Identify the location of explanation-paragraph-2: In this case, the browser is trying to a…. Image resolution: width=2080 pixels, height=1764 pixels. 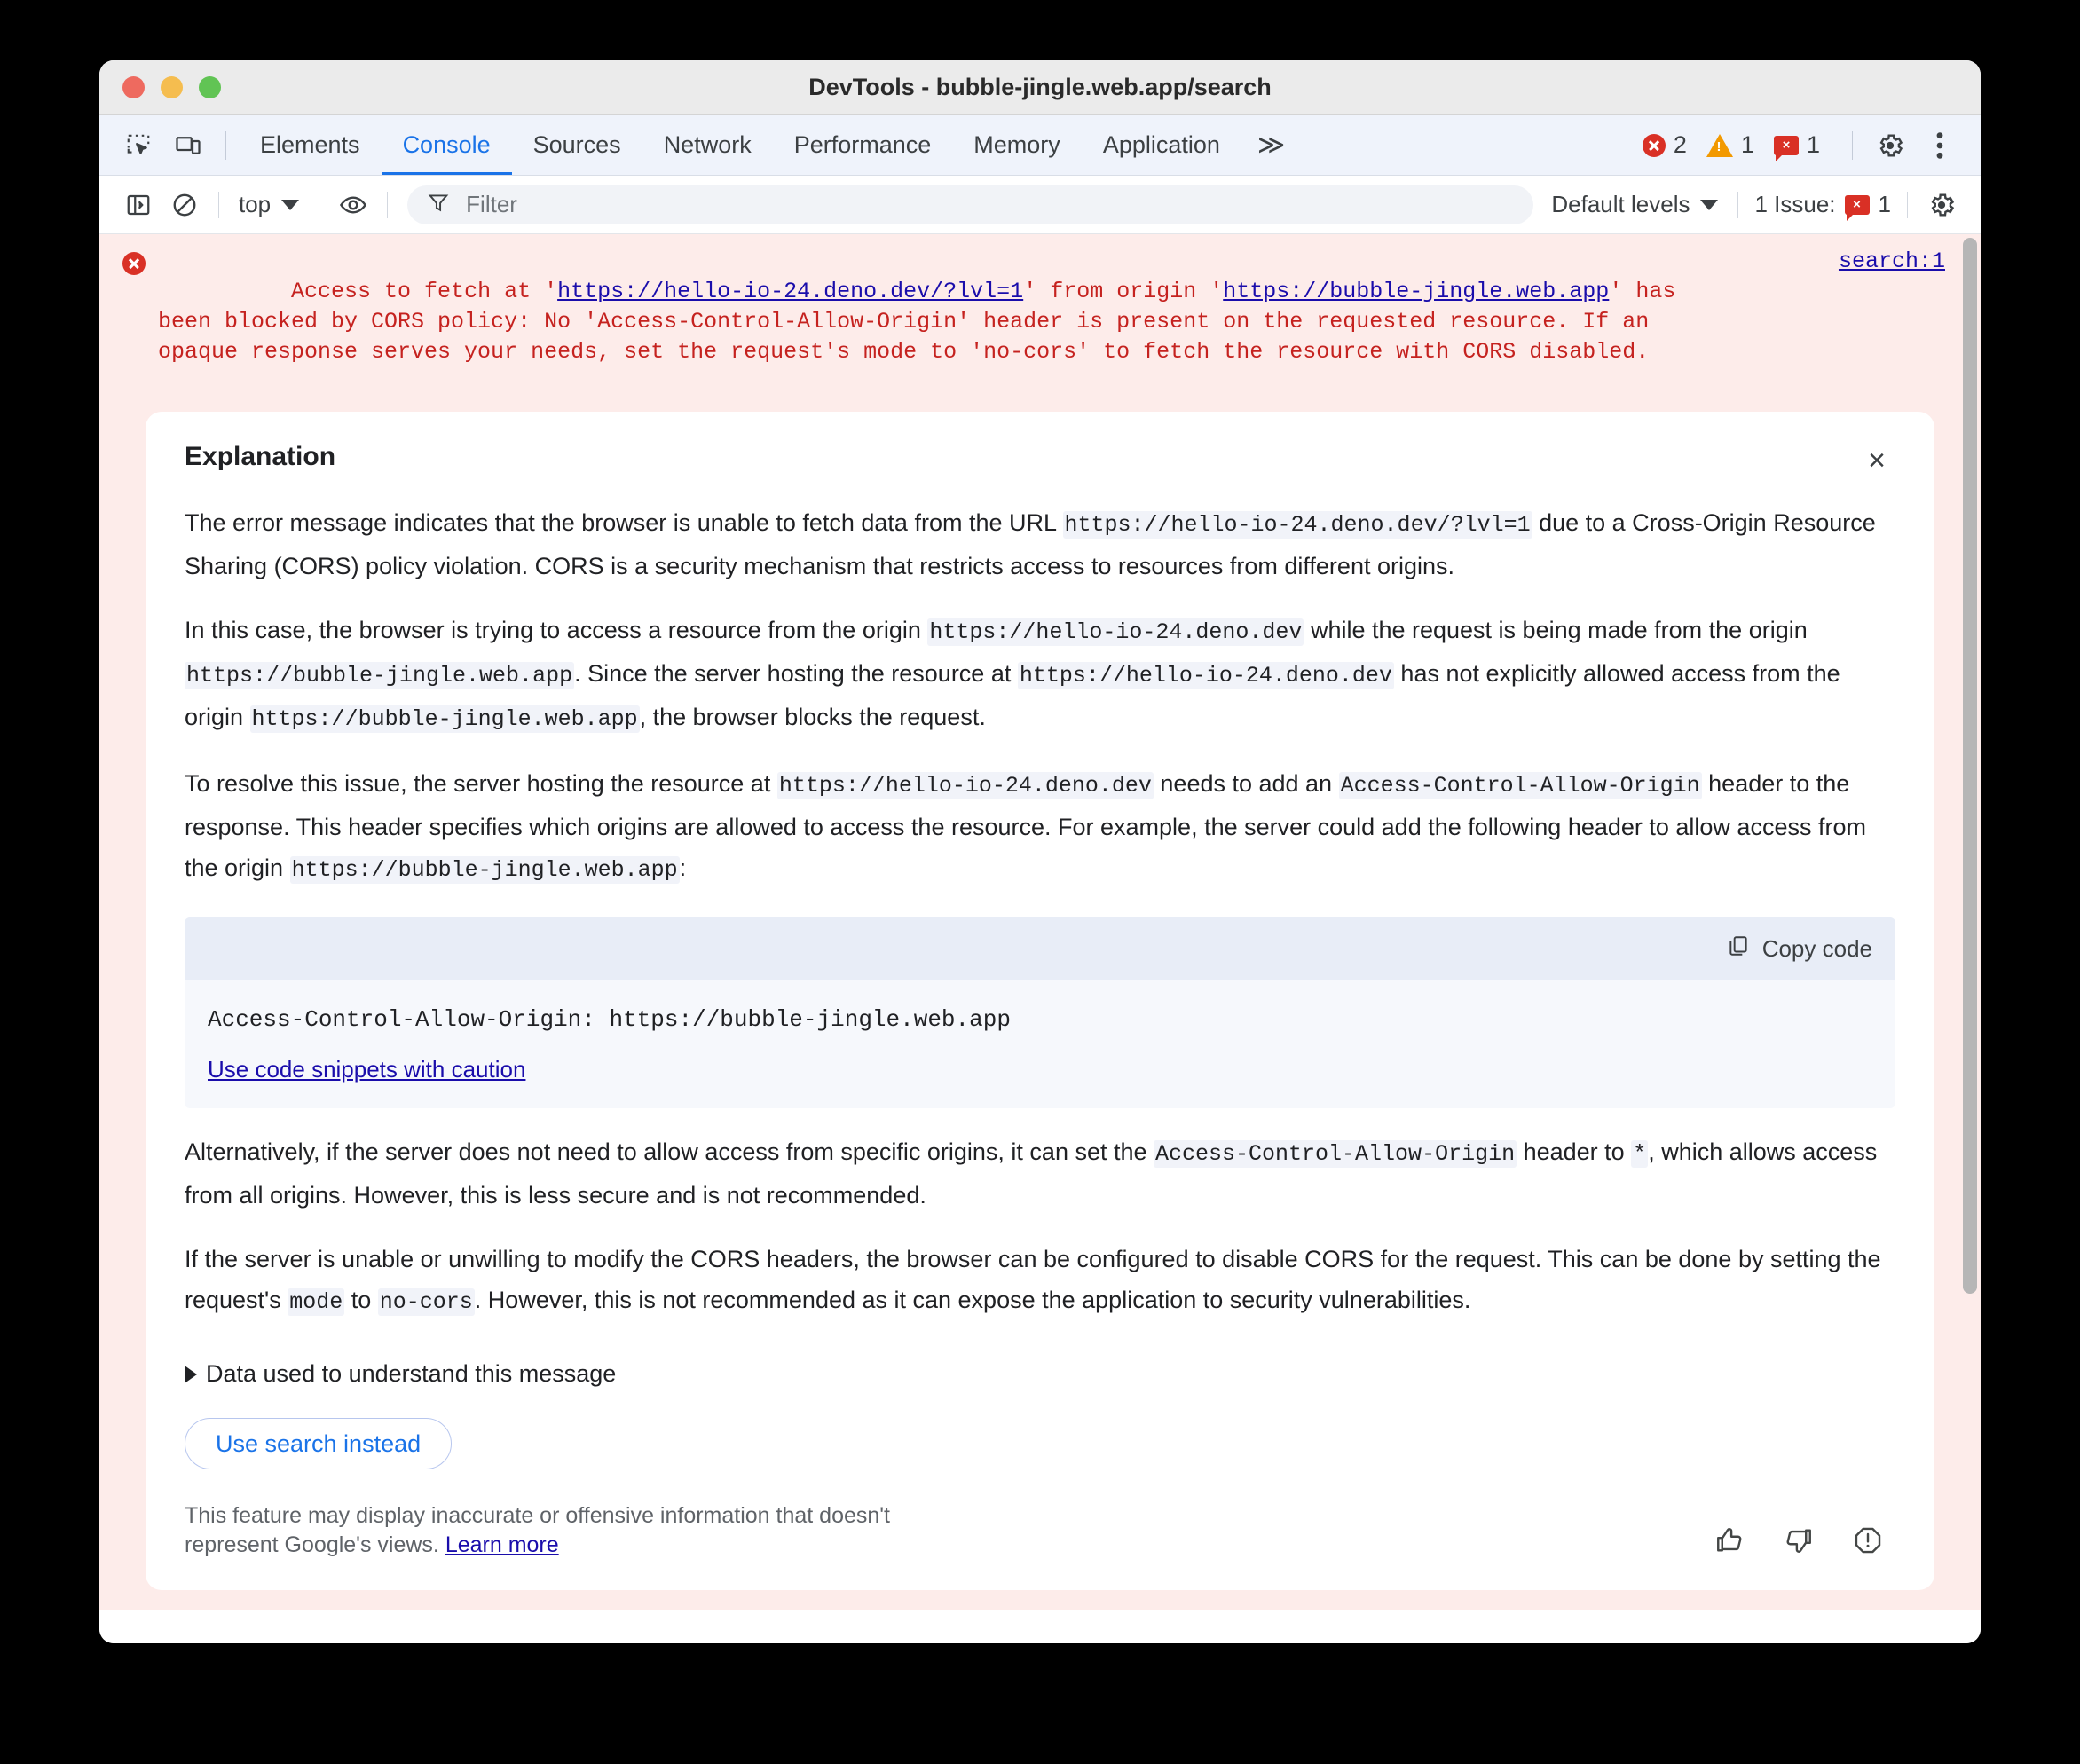
(1013, 675).